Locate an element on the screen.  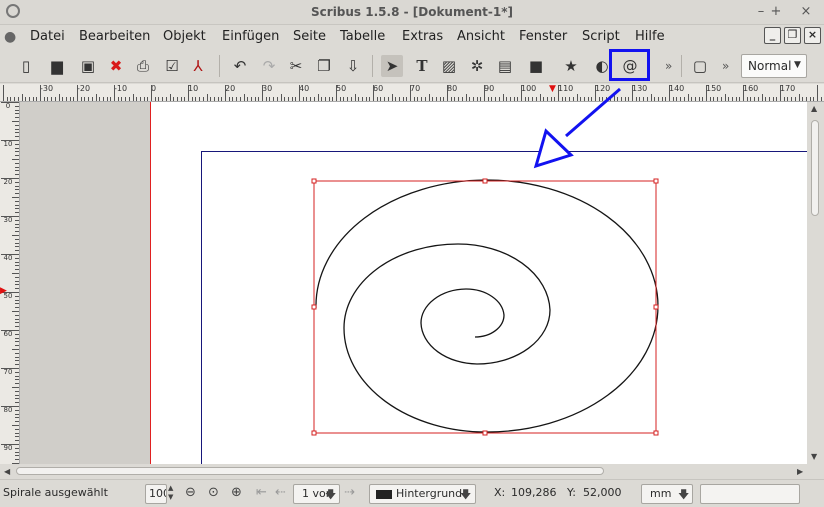
render-frame-icon: ✲ is located at coordinates (477, 66).